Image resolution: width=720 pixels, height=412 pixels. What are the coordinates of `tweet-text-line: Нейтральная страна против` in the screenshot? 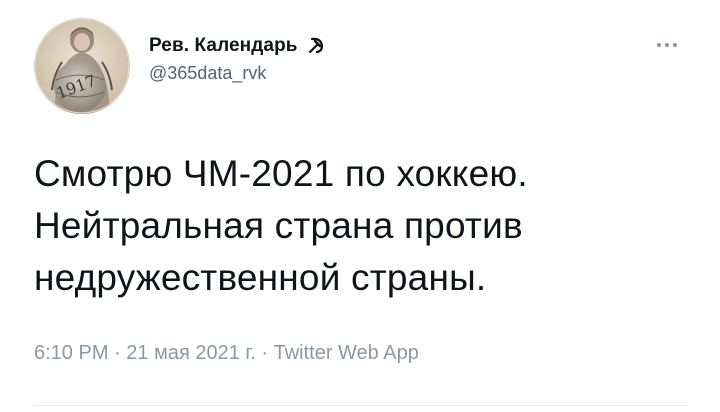 It's located at (278, 225).